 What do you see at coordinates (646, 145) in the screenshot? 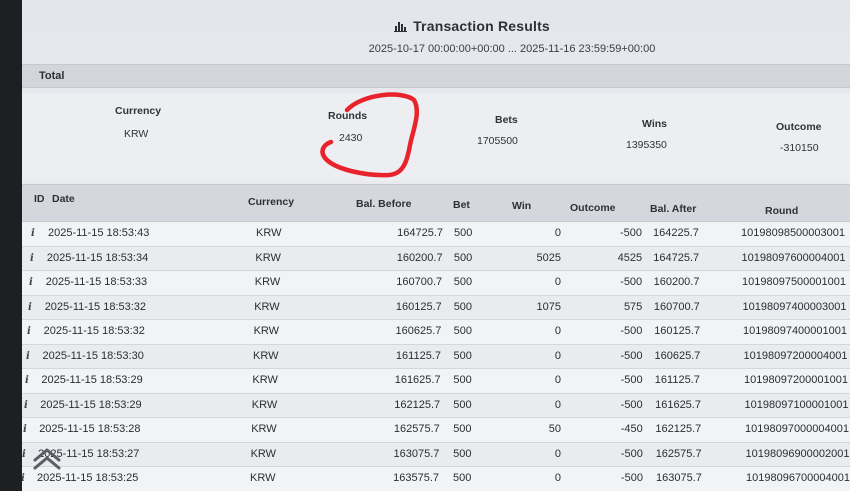
I see `summary-value-wins: 1395350` at bounding box center [646, 145].